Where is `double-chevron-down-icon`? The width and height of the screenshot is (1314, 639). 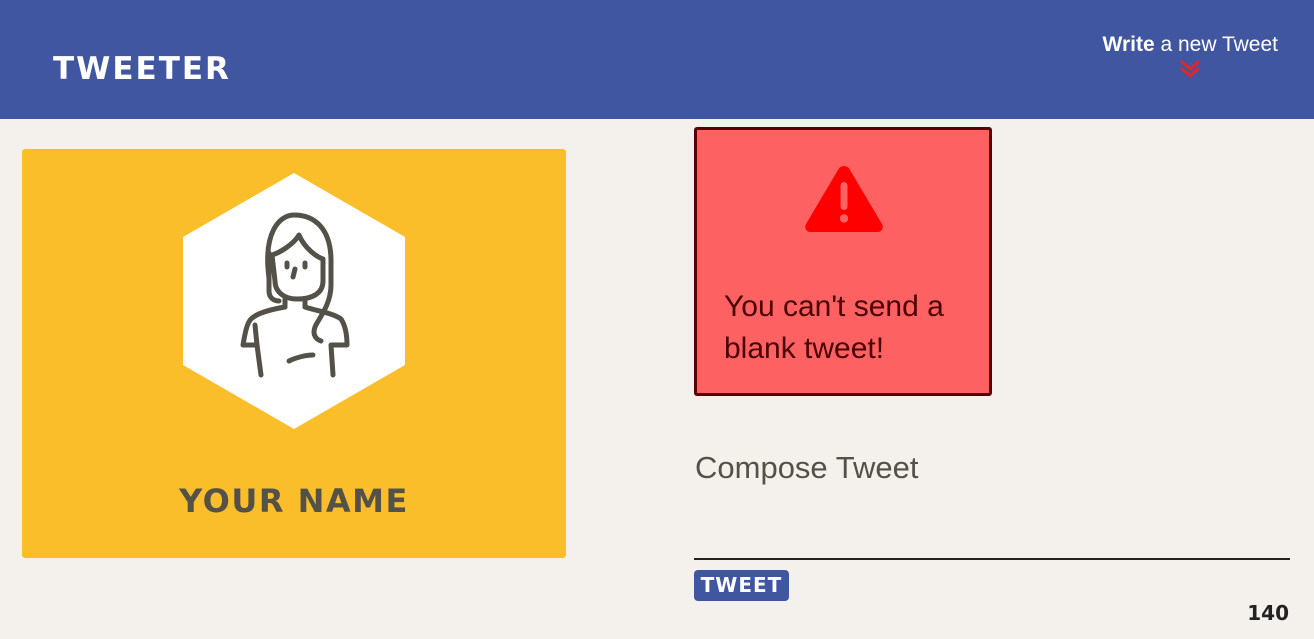
double-chevron-down-icon is located at coordinates (1190, 69).